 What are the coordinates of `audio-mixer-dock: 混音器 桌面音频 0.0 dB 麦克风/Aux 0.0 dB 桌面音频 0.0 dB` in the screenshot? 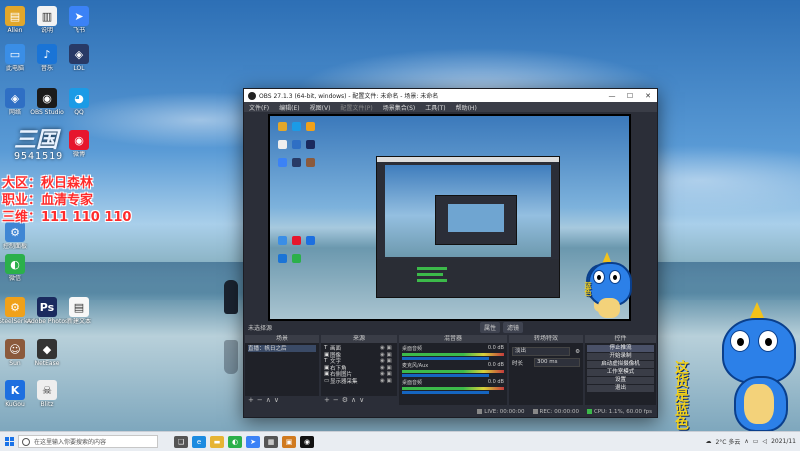 It's located at (453, 370).